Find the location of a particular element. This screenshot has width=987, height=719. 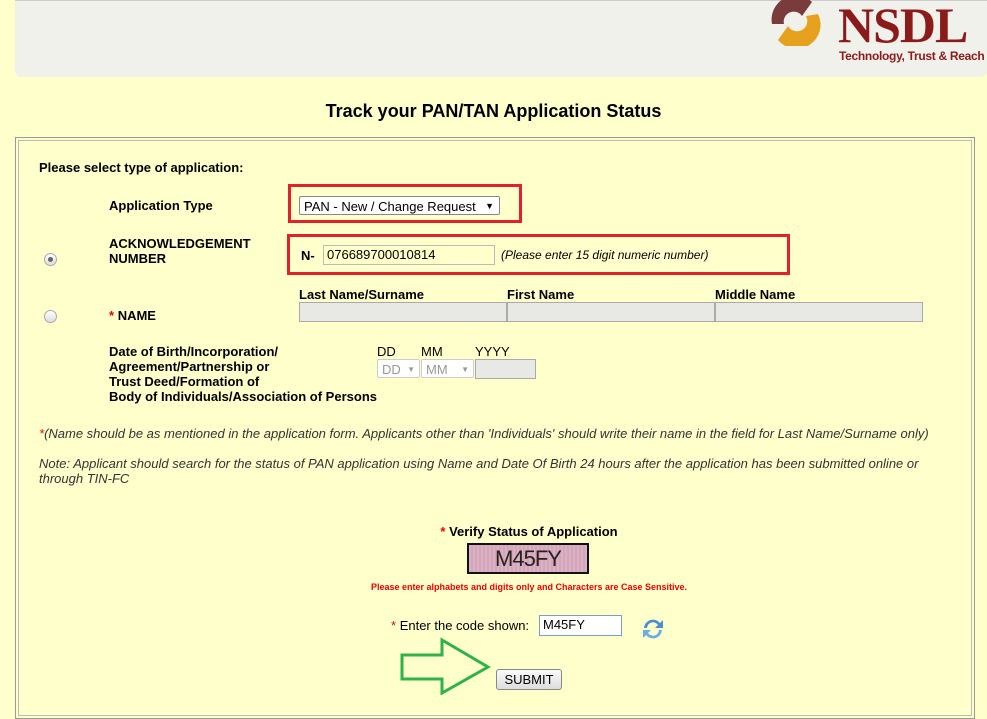

submit-button: SUBMIT is located at coordinates (529, 679).